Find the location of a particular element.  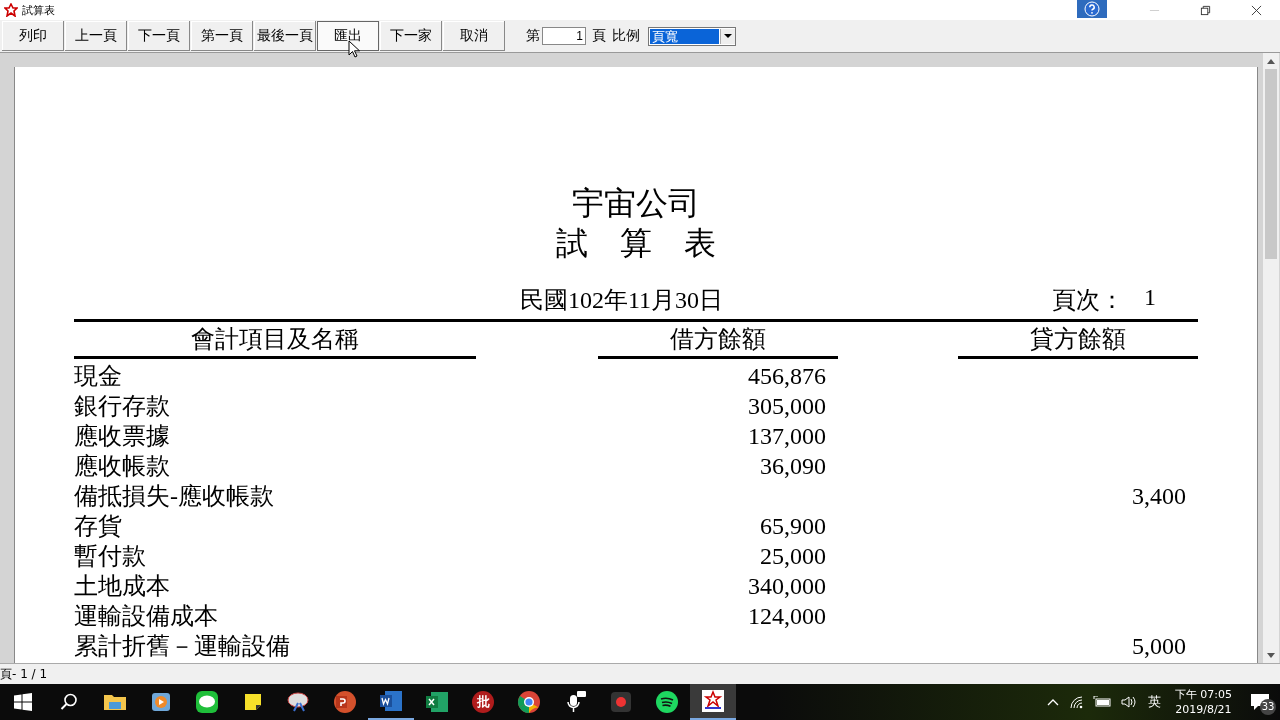

speaker-icon is located at coordinates (1128, 702).